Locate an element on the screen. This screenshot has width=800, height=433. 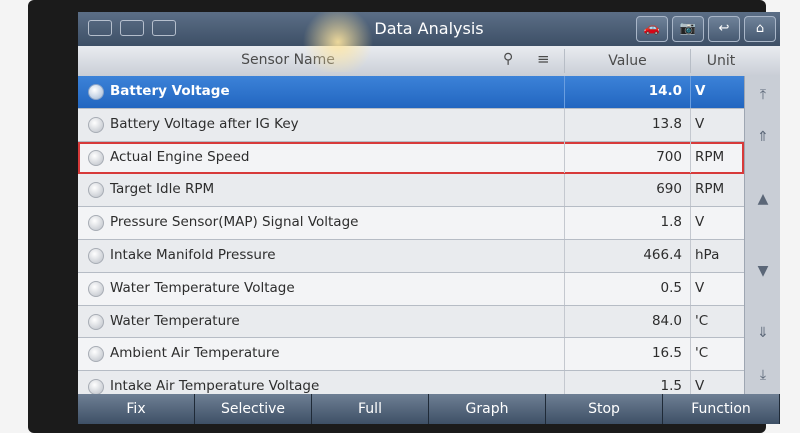
table-header: Sensor Name ⚲ ≡ Value Unit is located at coordinates (429, 61).